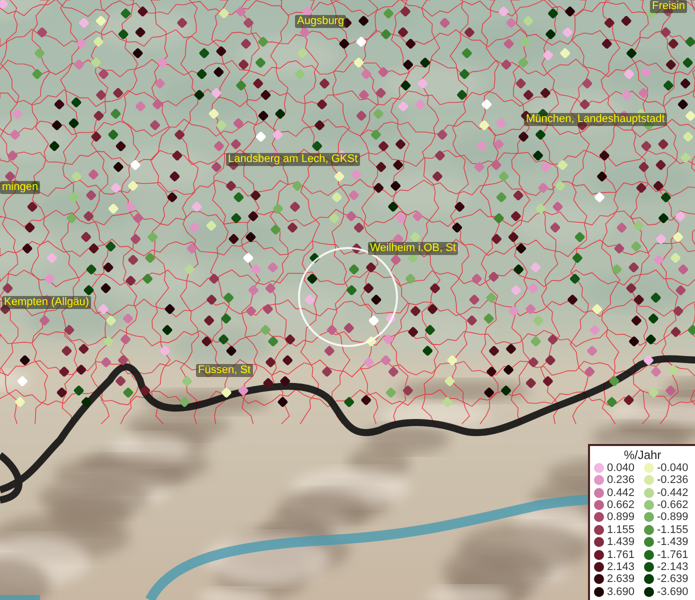 The width and height of the screenshot is (695, 600). I want to click on legend-label: -1.439, so click(673, 542).